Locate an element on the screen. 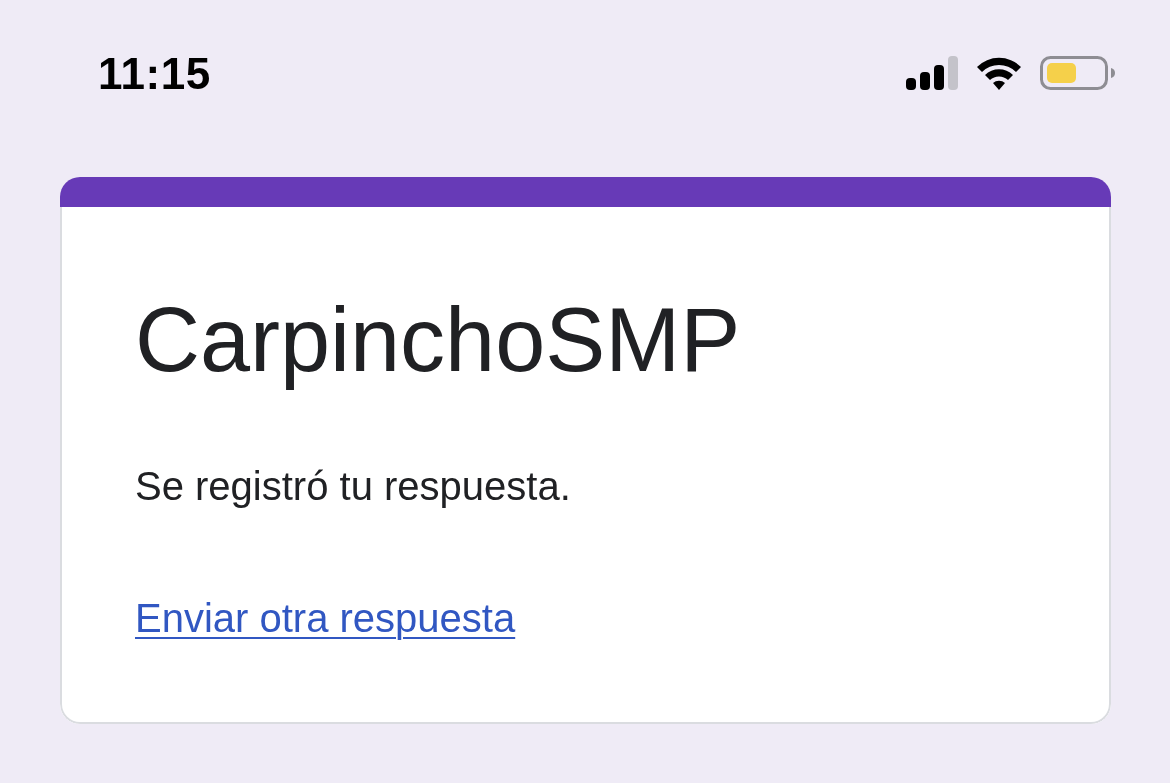  status-time: 11:15 is located at coordinates (154, 74).